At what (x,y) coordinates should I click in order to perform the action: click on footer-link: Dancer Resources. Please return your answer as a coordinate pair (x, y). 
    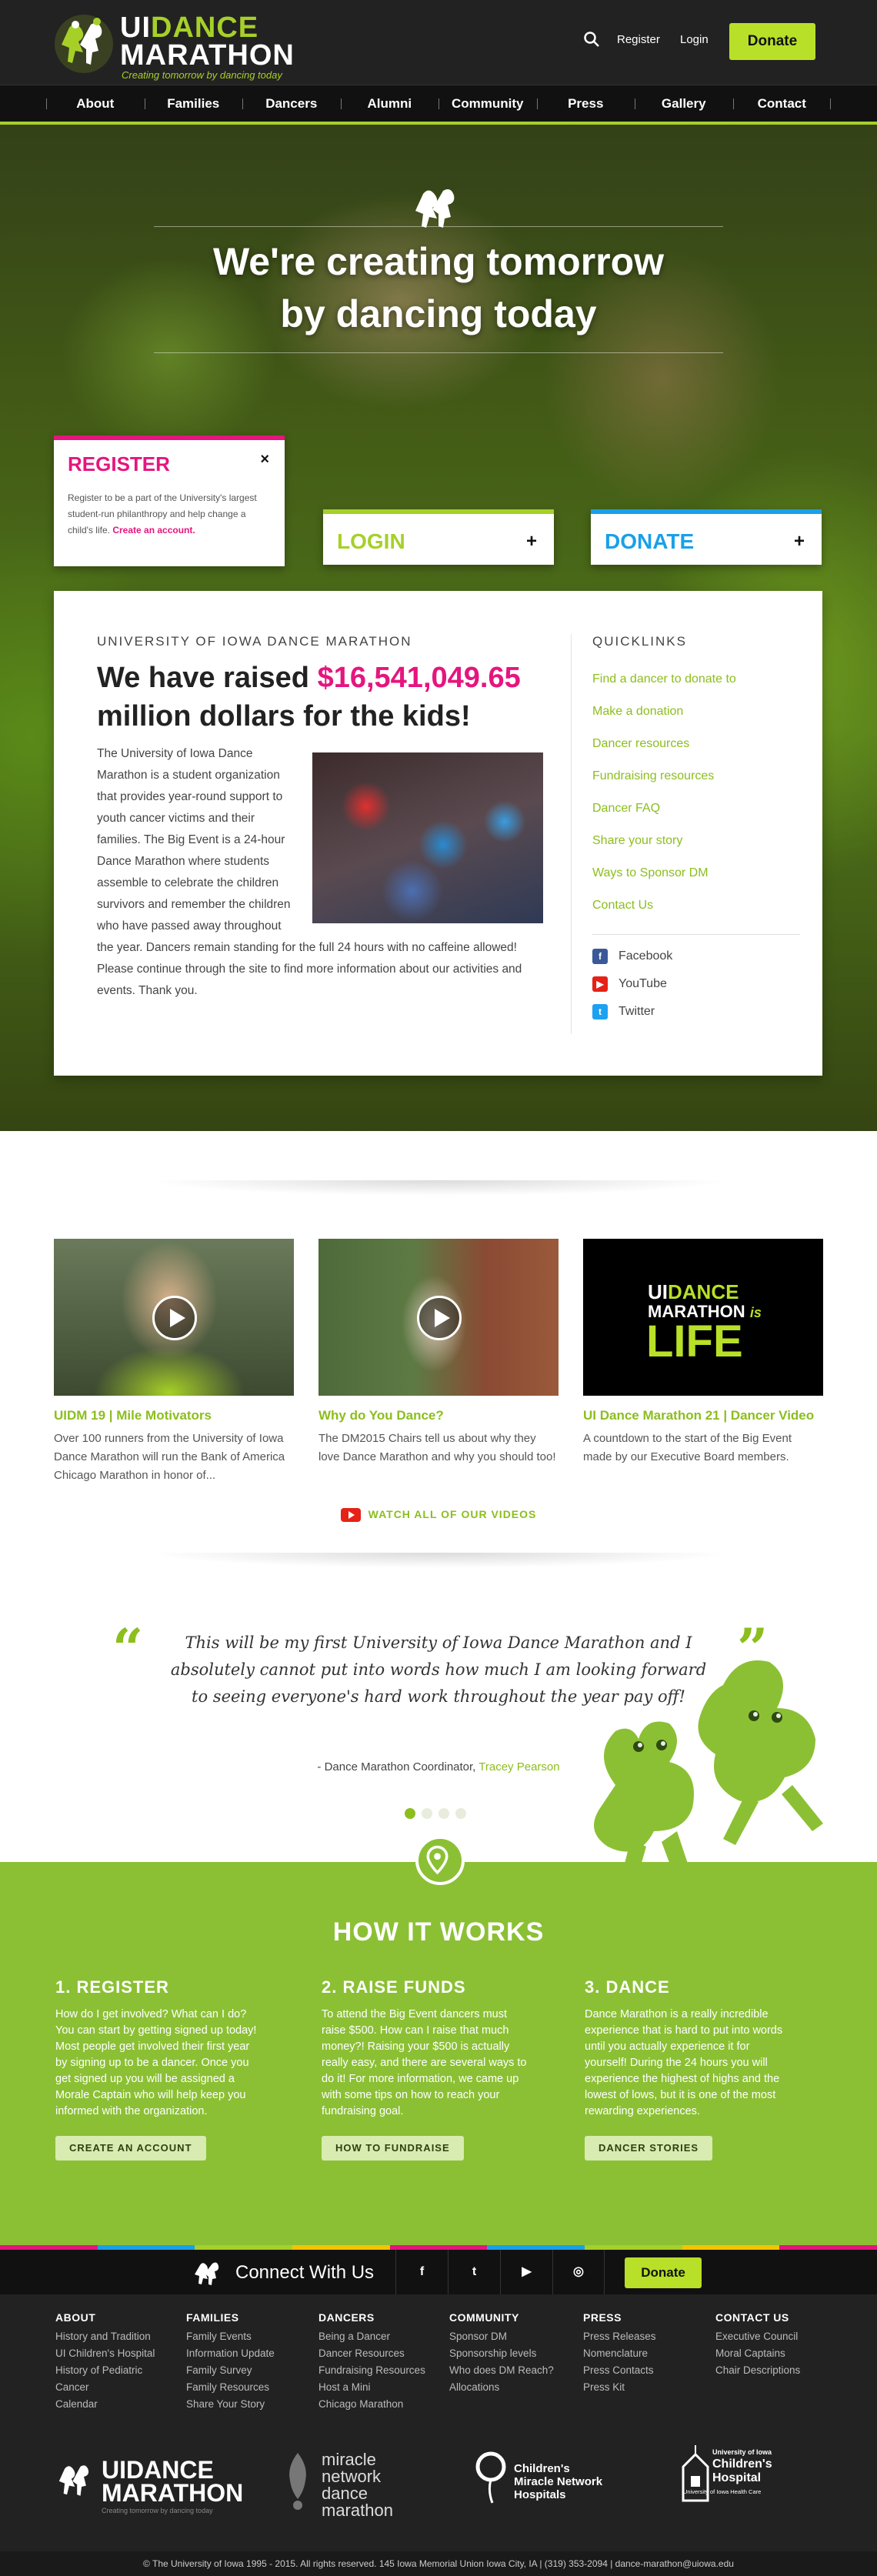
    Looking at the image, I should click on (380, 2353).